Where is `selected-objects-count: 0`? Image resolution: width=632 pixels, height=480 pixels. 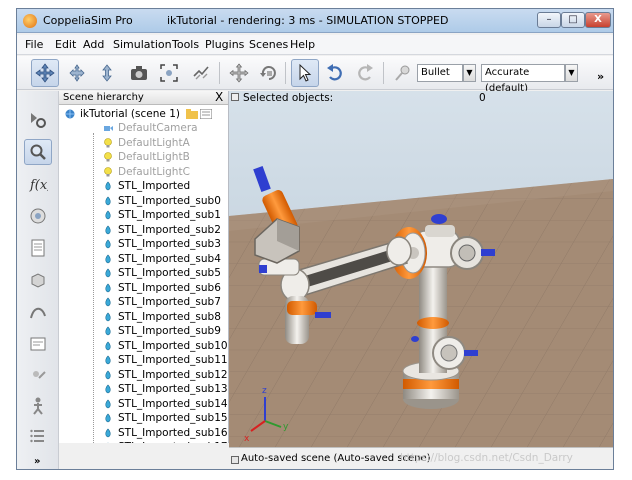
selected-objects-count: 0 is located at coordinates (482, 98).